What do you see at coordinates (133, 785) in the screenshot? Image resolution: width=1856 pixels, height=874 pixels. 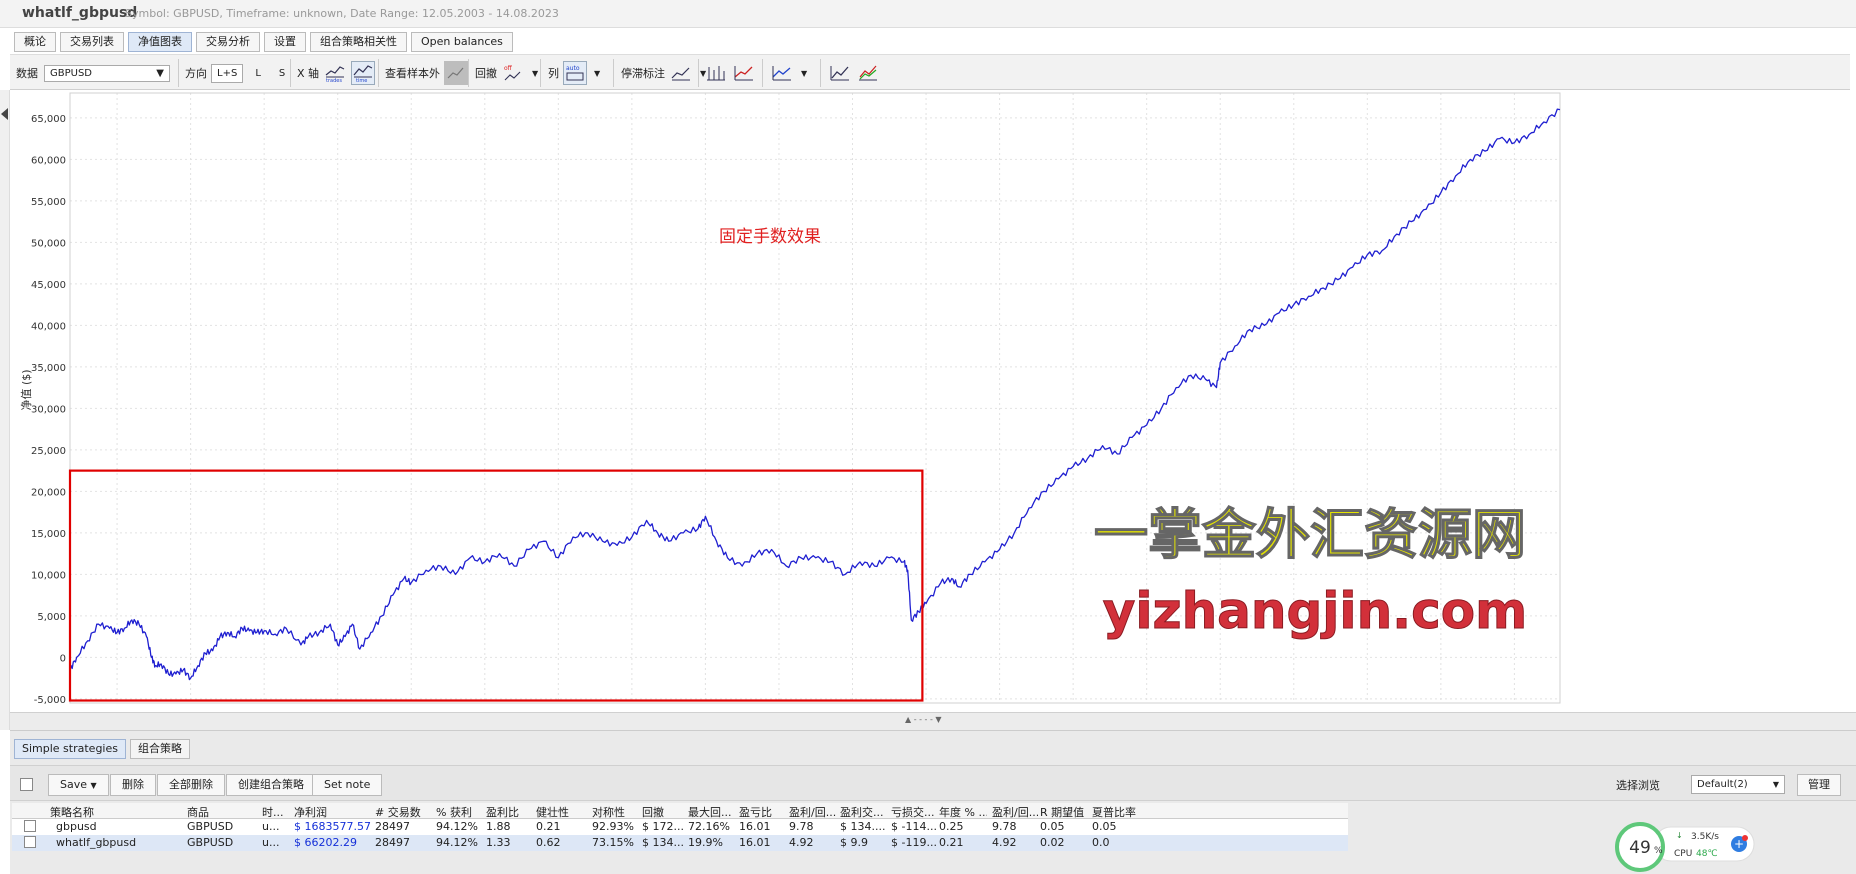 I see `delete-button: 删除` at bounding box center [133, 785].